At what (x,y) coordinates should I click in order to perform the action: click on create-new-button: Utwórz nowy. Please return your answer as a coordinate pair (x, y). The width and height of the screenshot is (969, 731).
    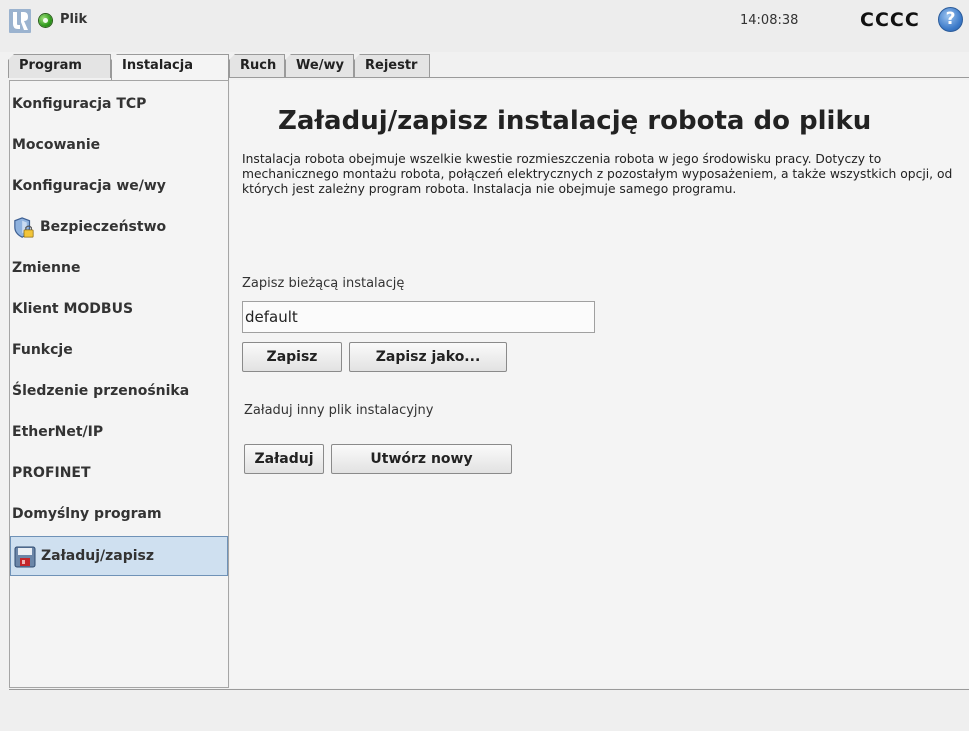
    Looking at the image, I should click on (421, 459).